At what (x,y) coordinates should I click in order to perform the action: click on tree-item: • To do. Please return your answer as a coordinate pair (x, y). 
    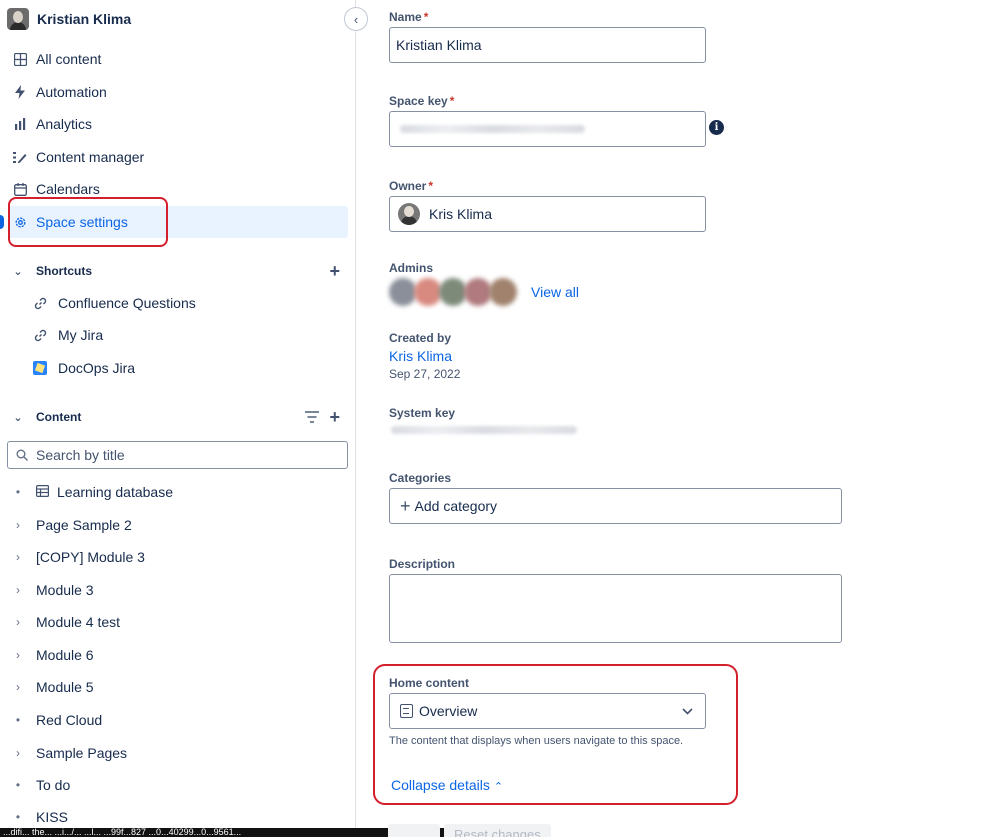
    Looking at the image, I should click on (39, 785).